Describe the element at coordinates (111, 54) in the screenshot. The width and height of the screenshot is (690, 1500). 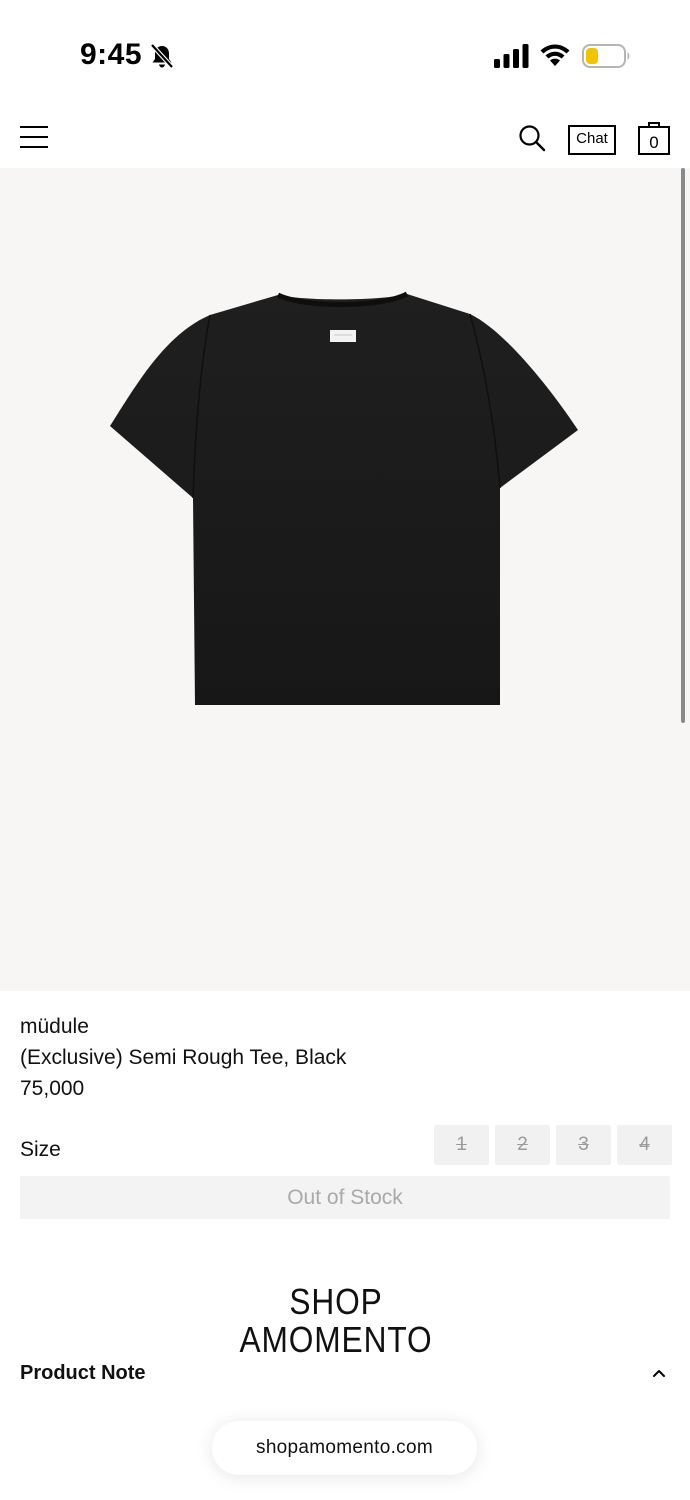
I see `status-time: 9:45` at that location.